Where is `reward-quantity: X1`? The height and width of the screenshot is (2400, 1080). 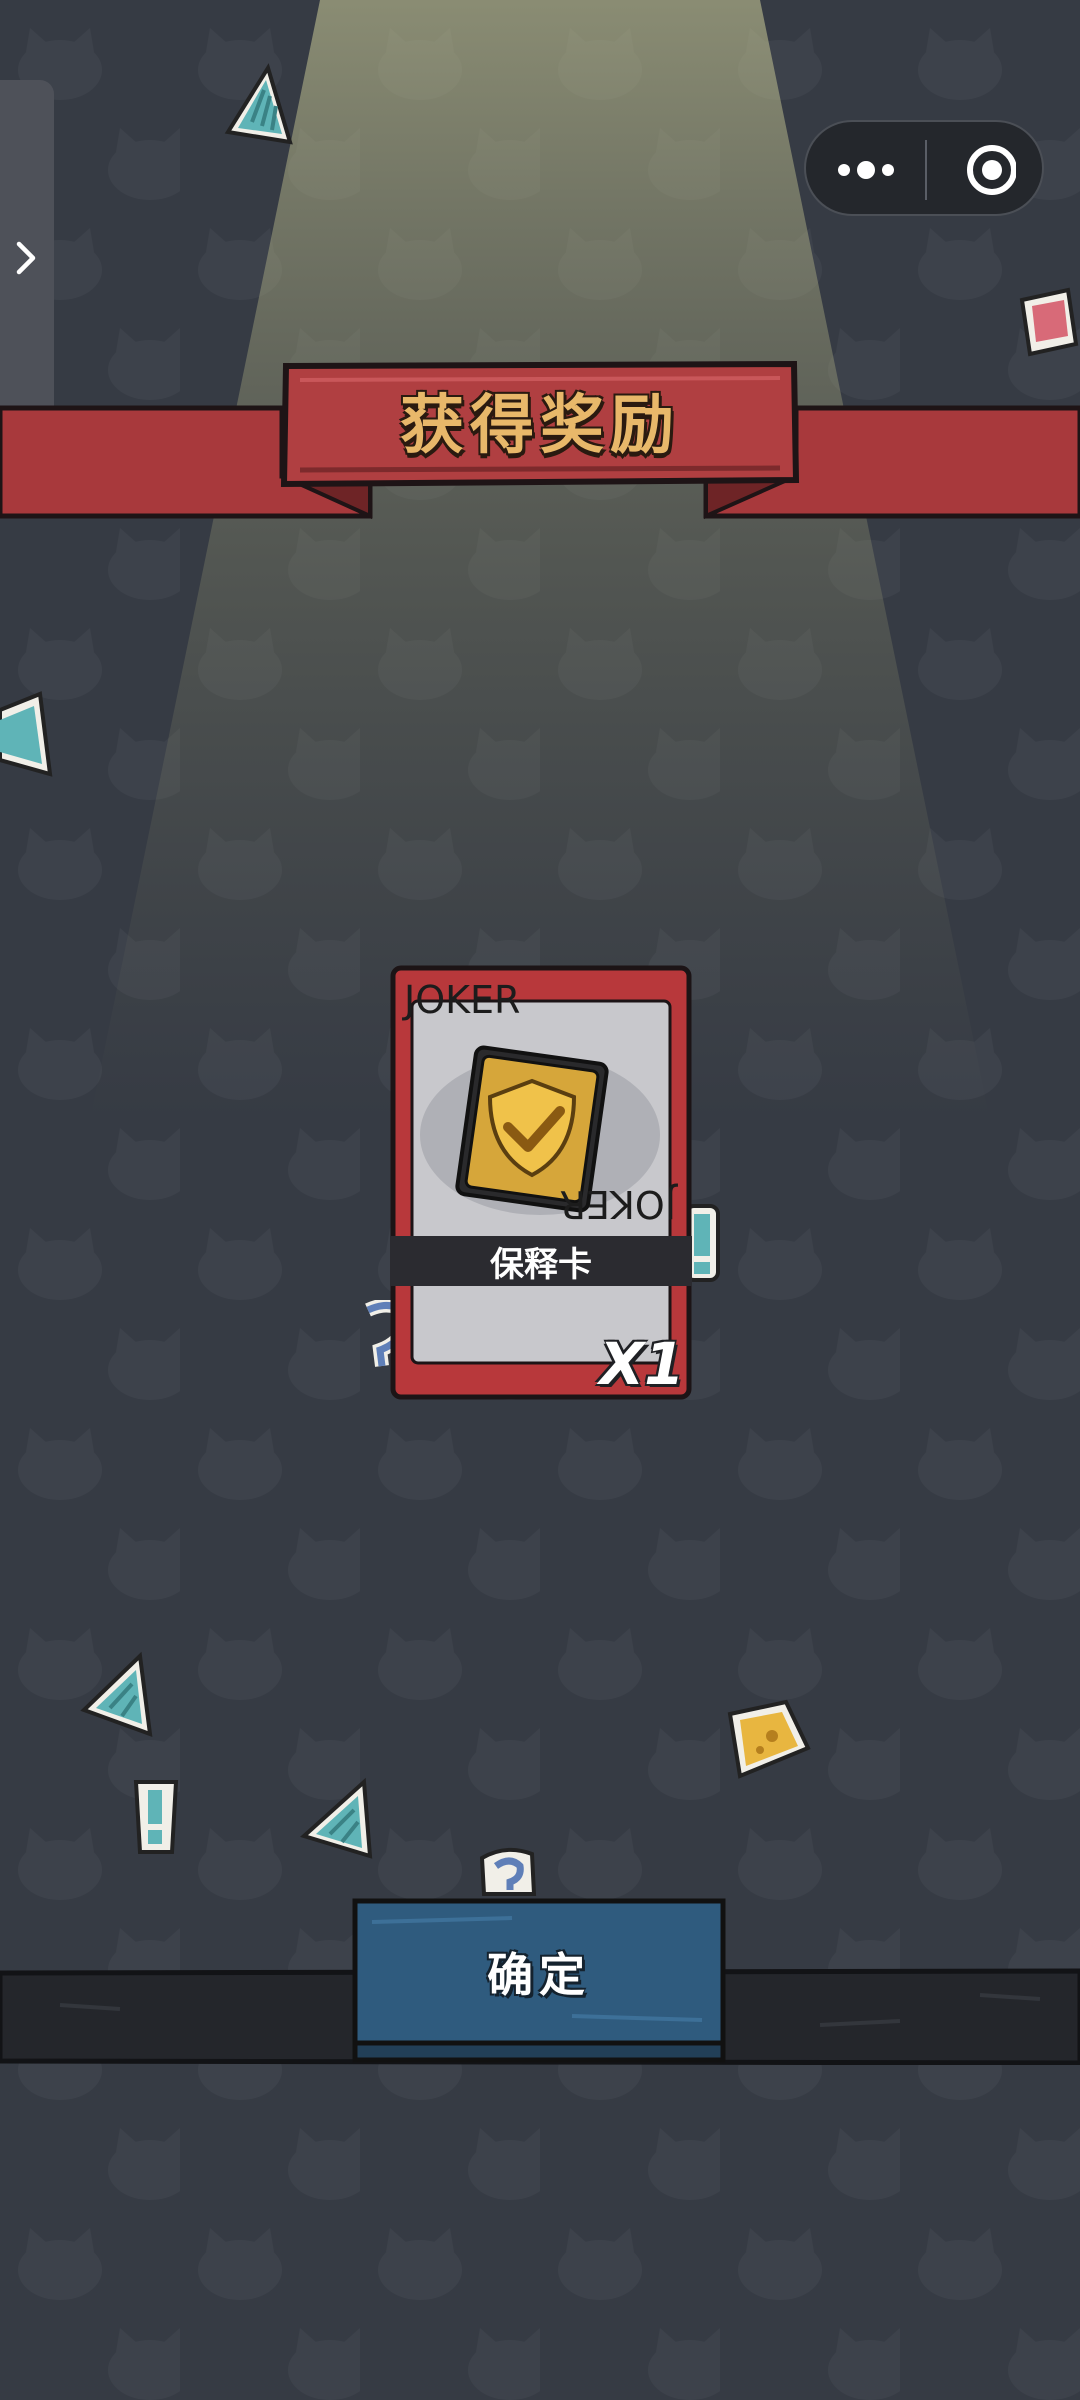 reward-quantity: X1 is located at coordinates (642, 1364).